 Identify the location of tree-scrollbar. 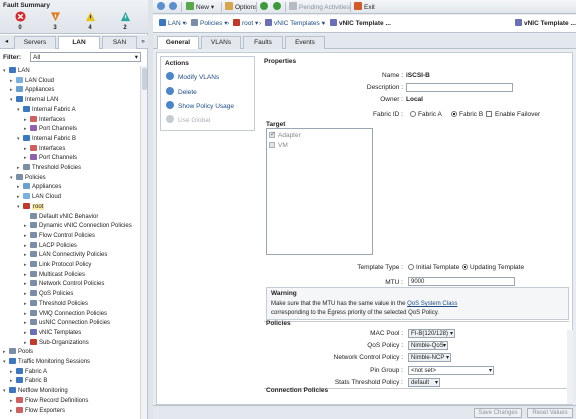
(143, 242).